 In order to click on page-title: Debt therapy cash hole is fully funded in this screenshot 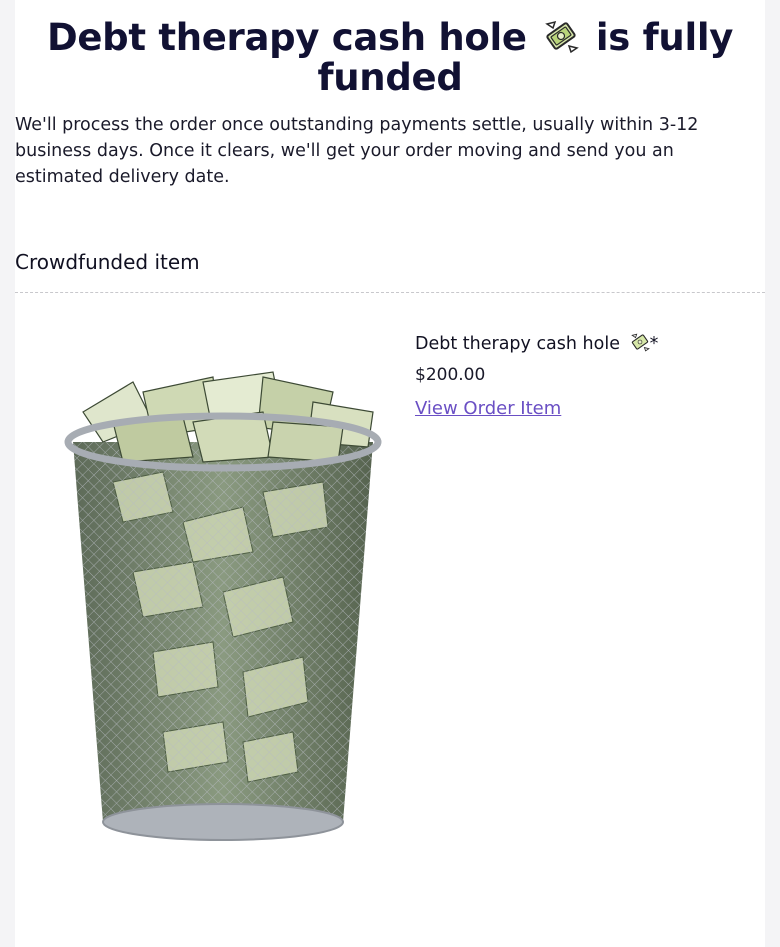, I will do `click(390, 58)`.